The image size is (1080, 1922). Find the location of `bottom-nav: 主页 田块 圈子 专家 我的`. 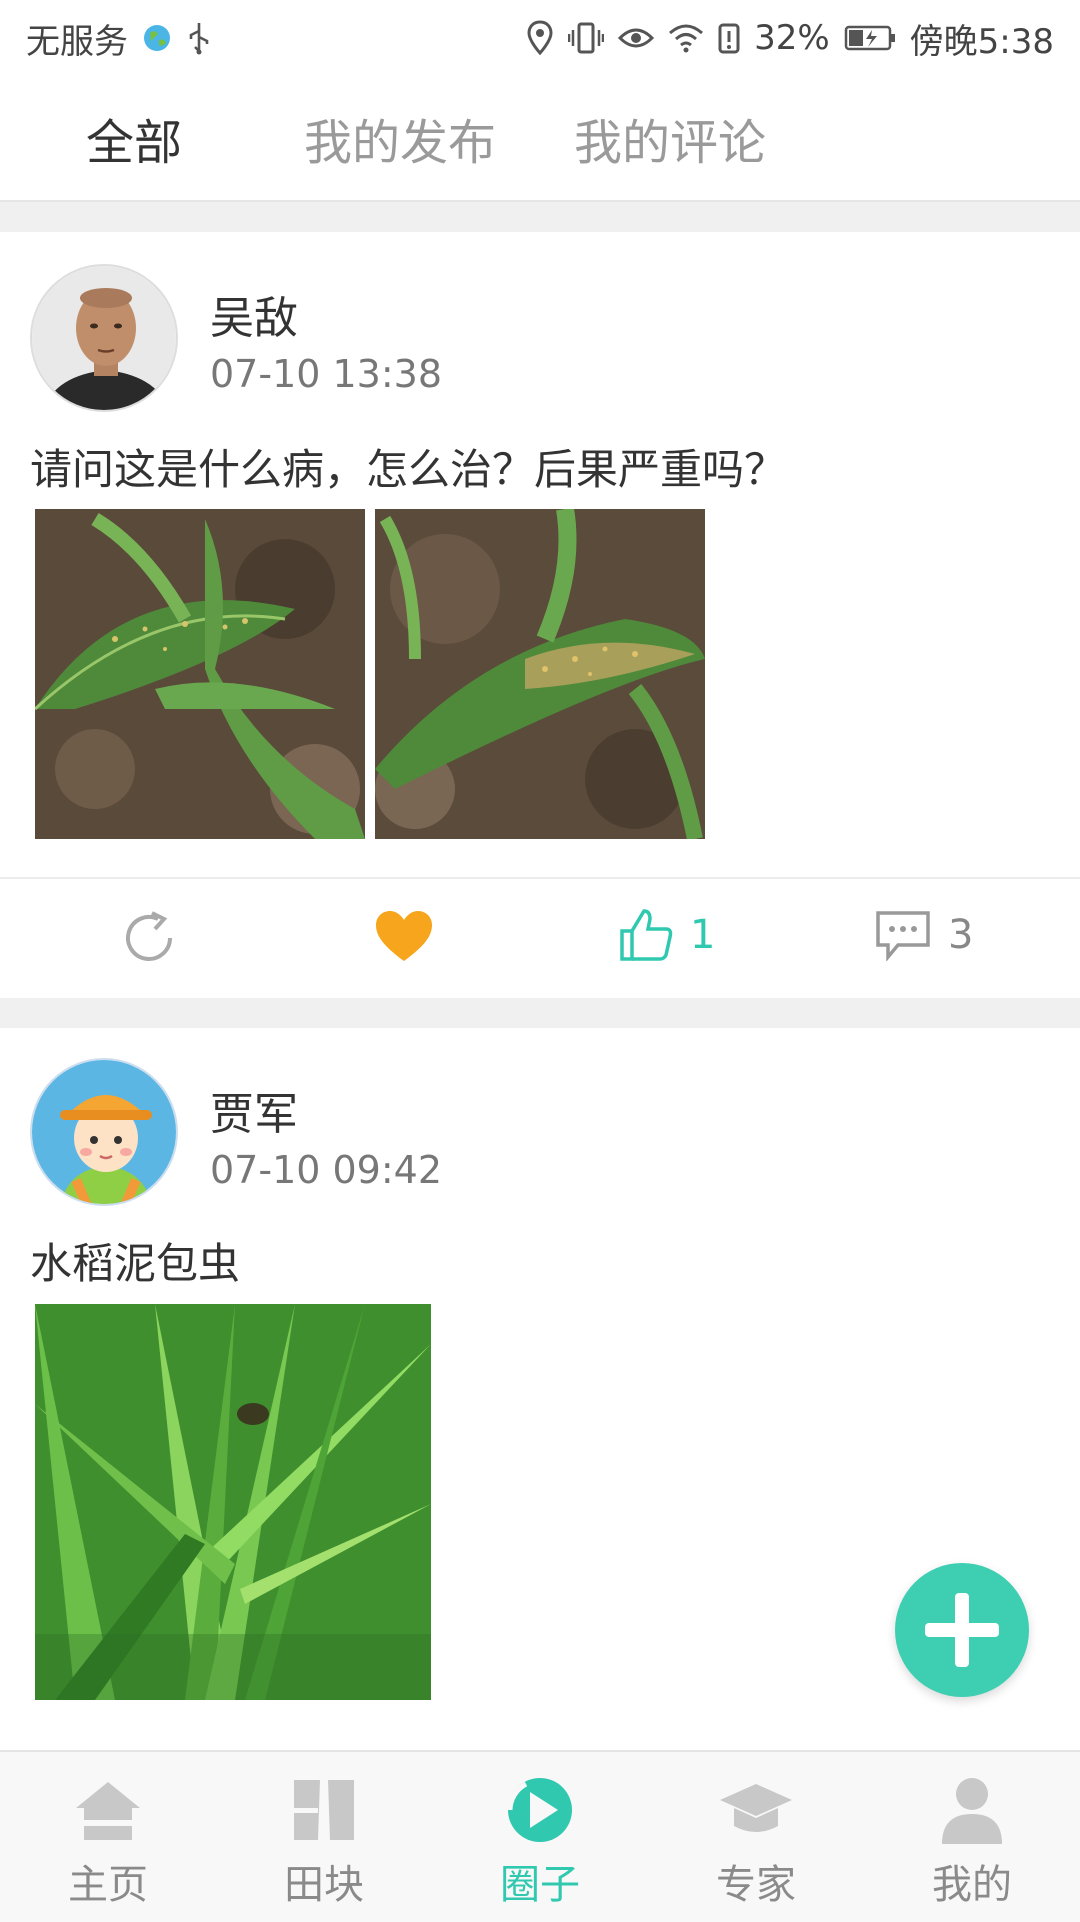

bottom-nav: 主页 田块 圈子 专家 我的 is located at coordinates (540, 1836).